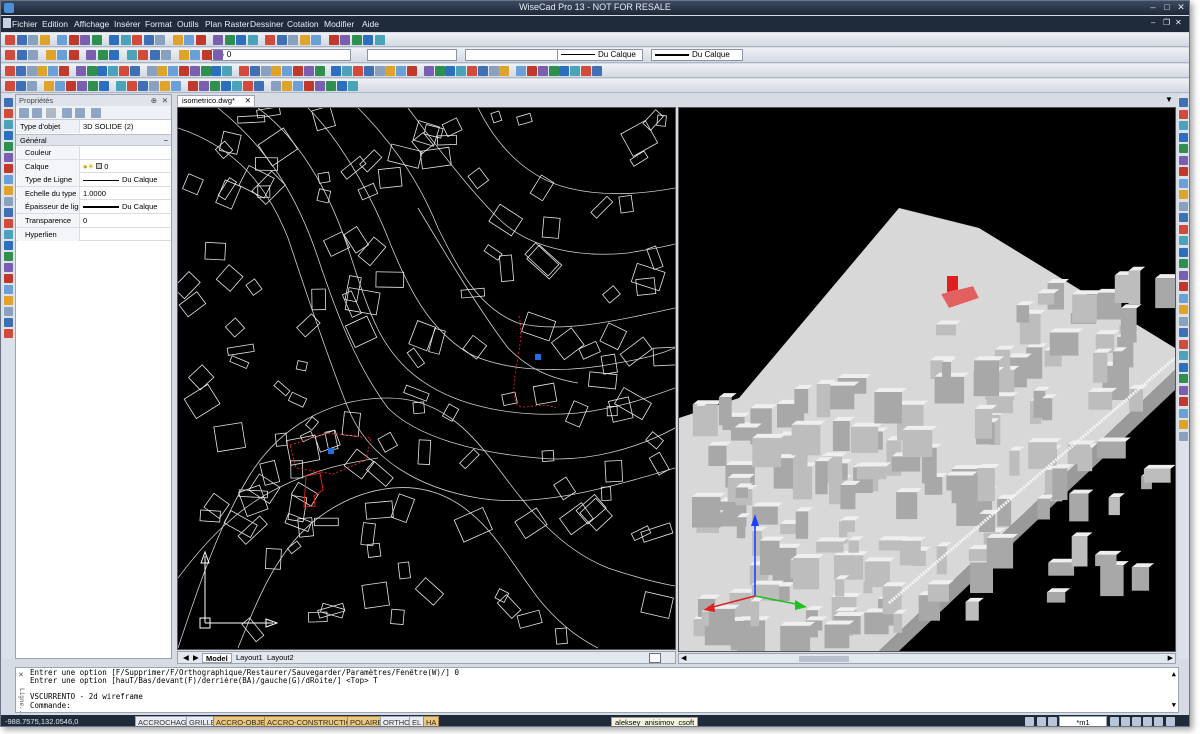  I want to click on property-row-layer: Calque ●☀ 0, so click(93, 166).